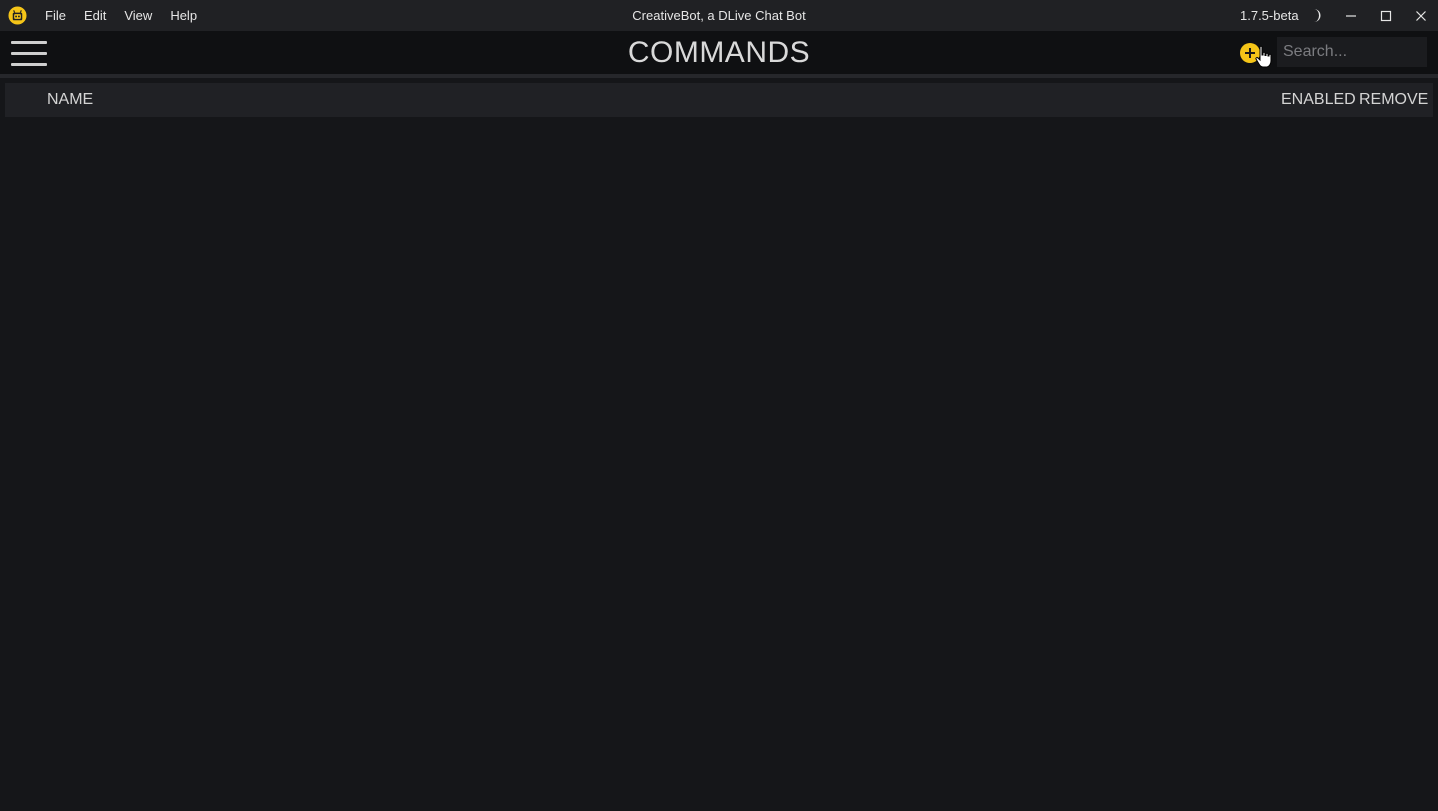  What do you see at coordinates (183, 15) in the screenshot?
I see `menu-help: Help` at bounding box center [183, 15].